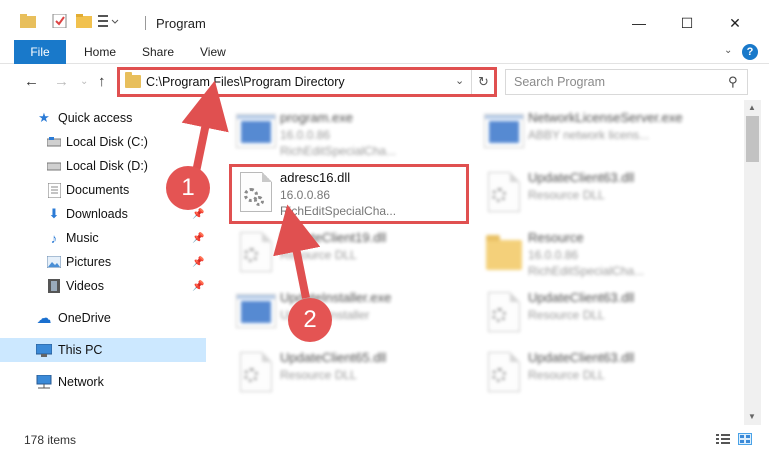 The height and width of the screenshot is (465, 769). What do you see at coordinates (145, 23) in the screenshot?
I see `title-separator` at bounding box center [145, 23].